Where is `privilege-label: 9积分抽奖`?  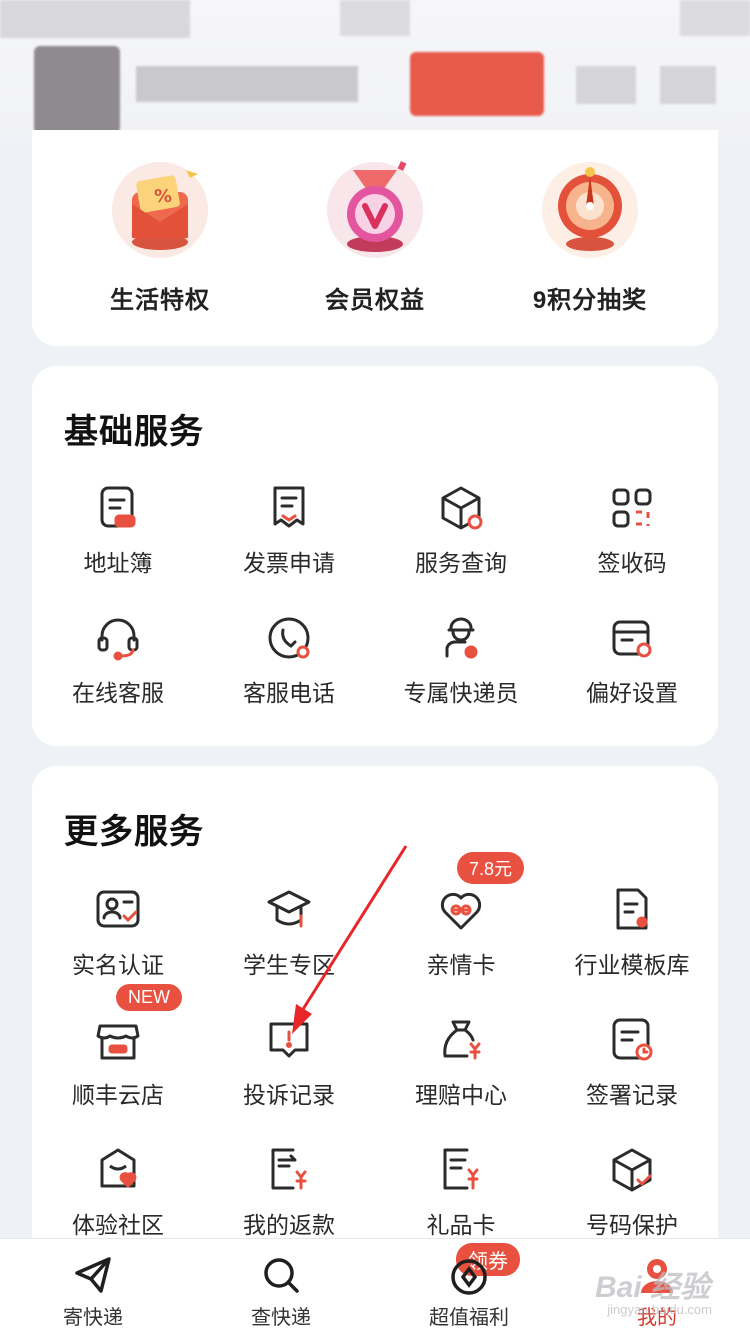 privilege-label: 9积分抽奖 is located at coordinates (590, 300).